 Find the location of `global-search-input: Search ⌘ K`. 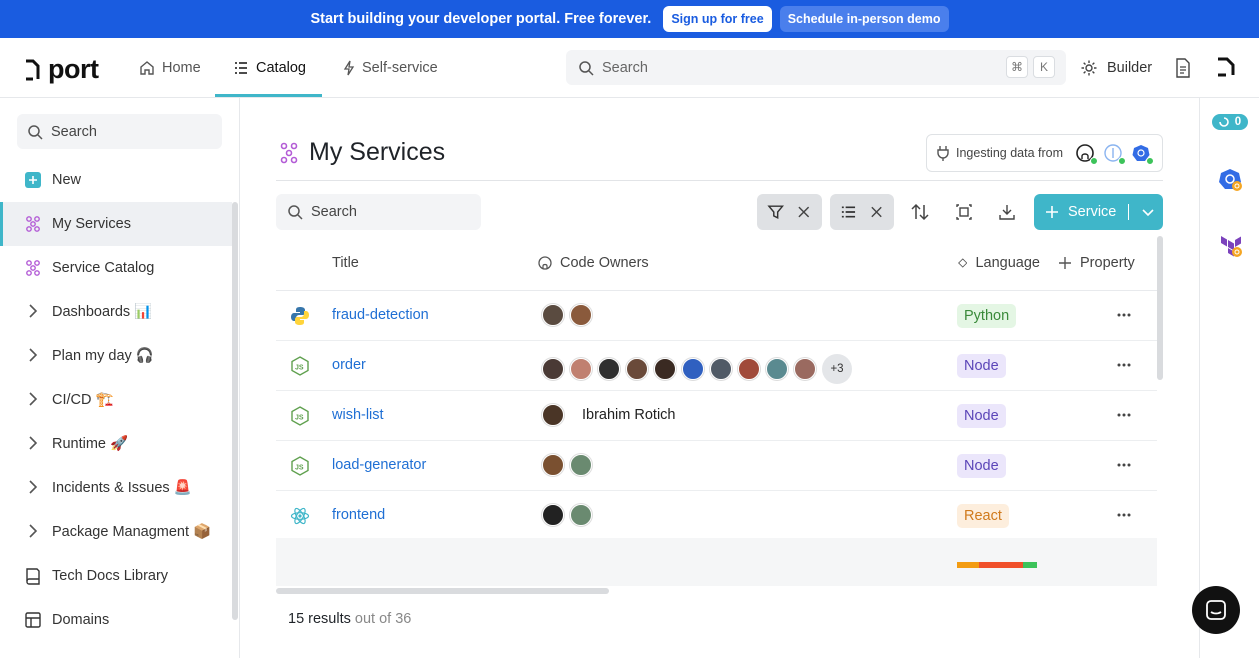

global-search-input: Search ⌘ K is located at coordinates (816, 67).